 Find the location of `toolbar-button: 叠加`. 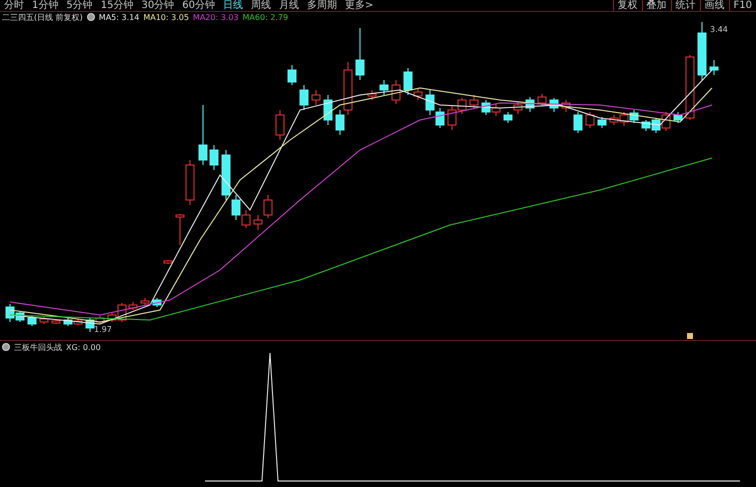

toolbar-button: 叠加 is located at coordinates (656, 5).